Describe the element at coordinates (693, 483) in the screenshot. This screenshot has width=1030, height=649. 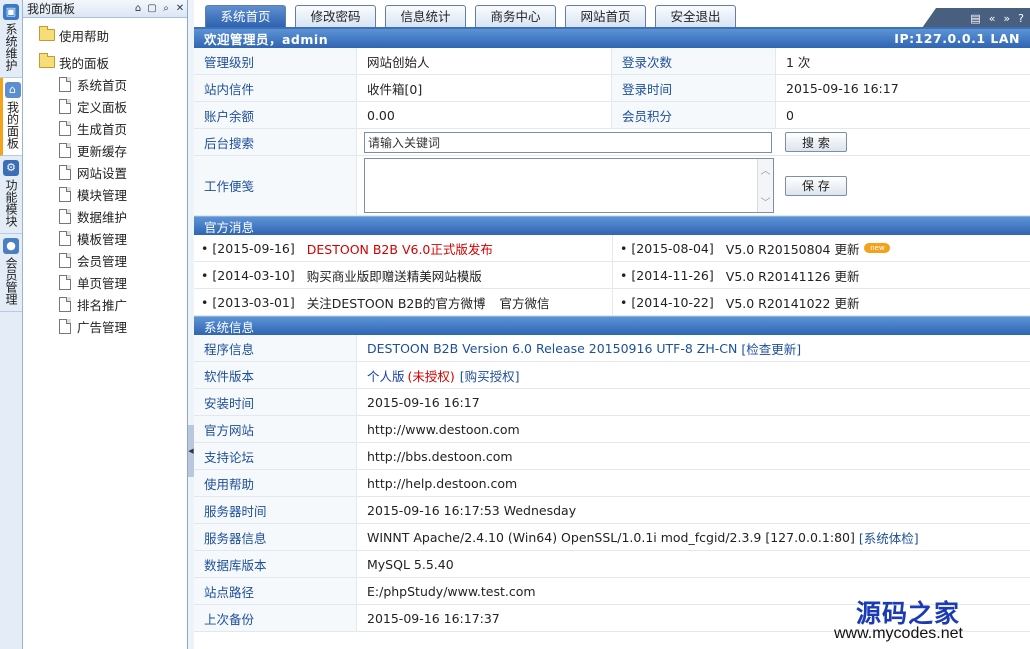
I see `help-link: http://help.destoon.com` at that location.